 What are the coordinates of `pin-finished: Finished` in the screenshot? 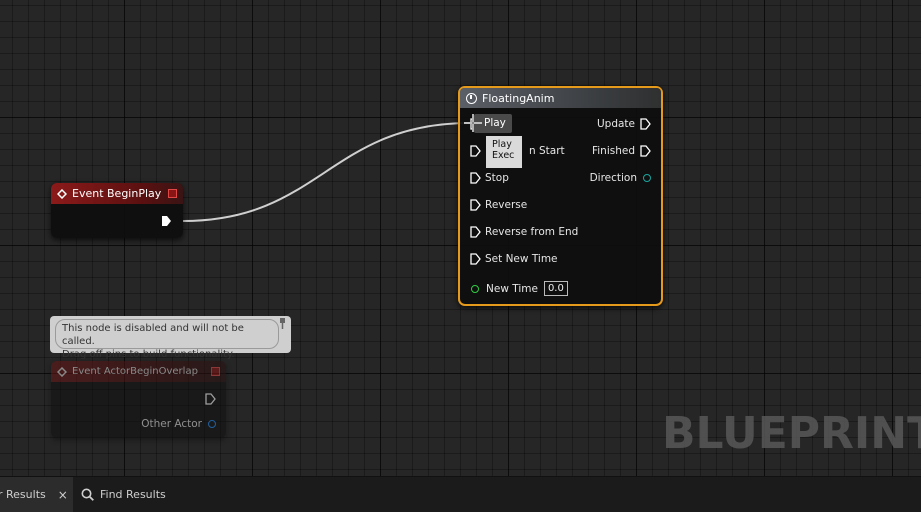 It's located at (621, 151).